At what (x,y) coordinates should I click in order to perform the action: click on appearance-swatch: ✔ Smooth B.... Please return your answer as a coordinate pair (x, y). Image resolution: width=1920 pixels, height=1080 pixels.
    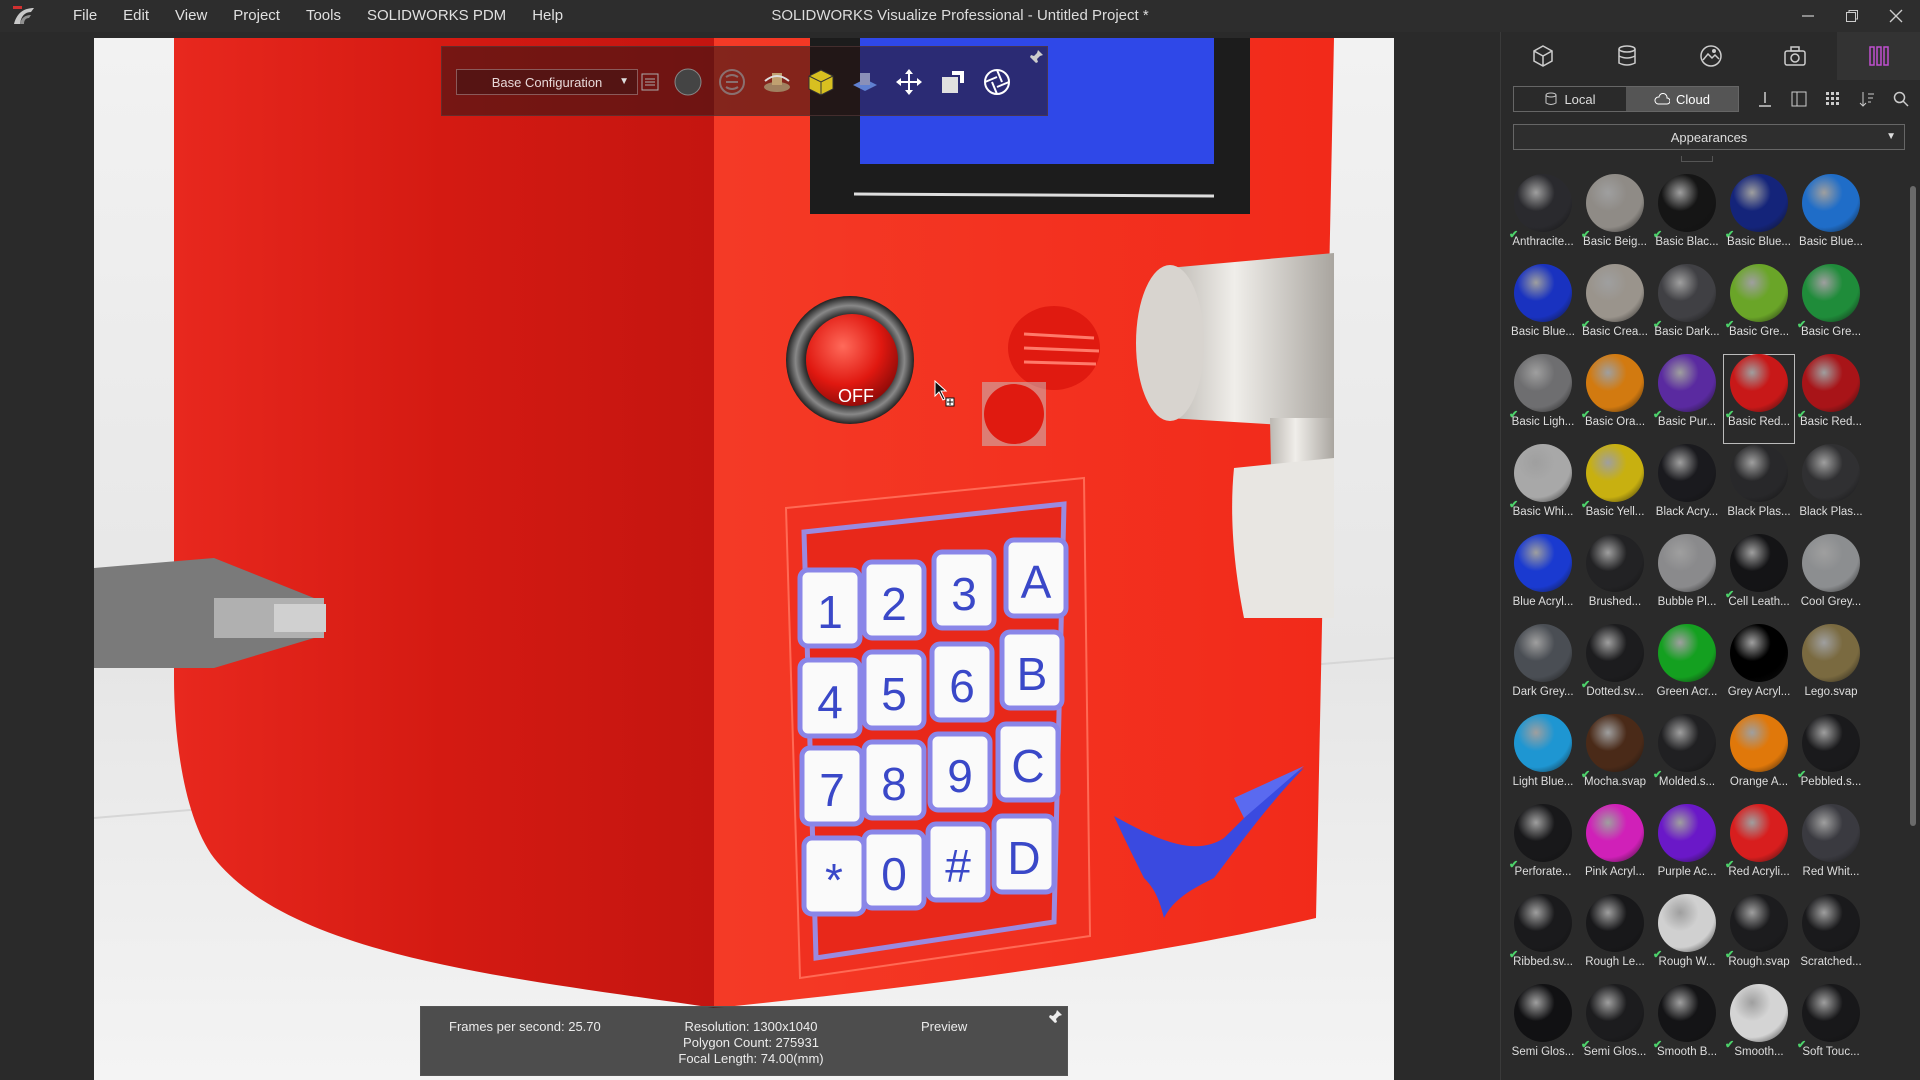
    Looking at the image, I should click on (1687, 1029).